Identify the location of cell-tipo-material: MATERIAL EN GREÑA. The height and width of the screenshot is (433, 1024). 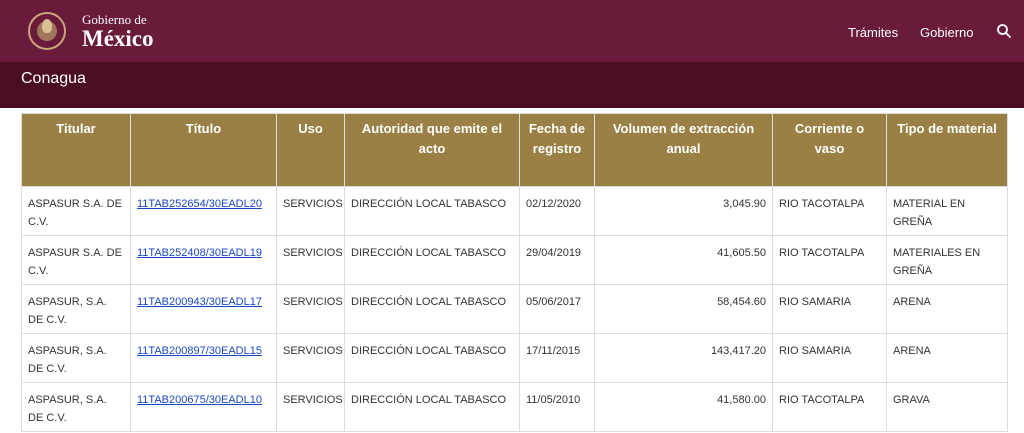
(947, 211).